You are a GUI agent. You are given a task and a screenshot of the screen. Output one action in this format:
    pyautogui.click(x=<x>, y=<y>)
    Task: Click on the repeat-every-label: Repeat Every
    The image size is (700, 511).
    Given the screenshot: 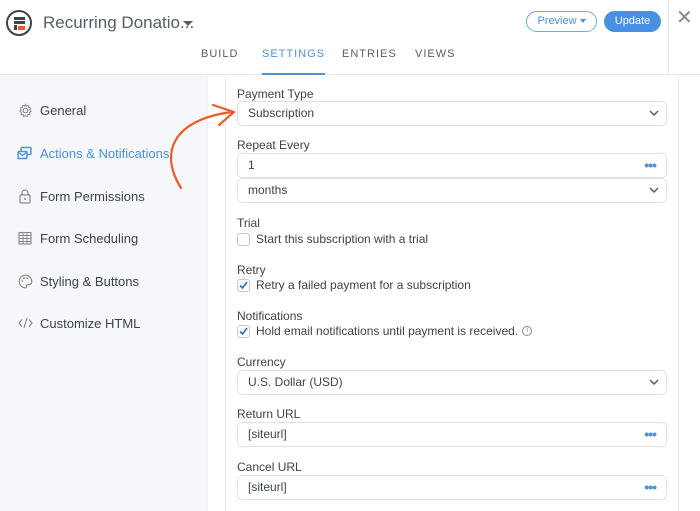 What is the action you would take?
    pyautogui.click(x=273, y=145)
    